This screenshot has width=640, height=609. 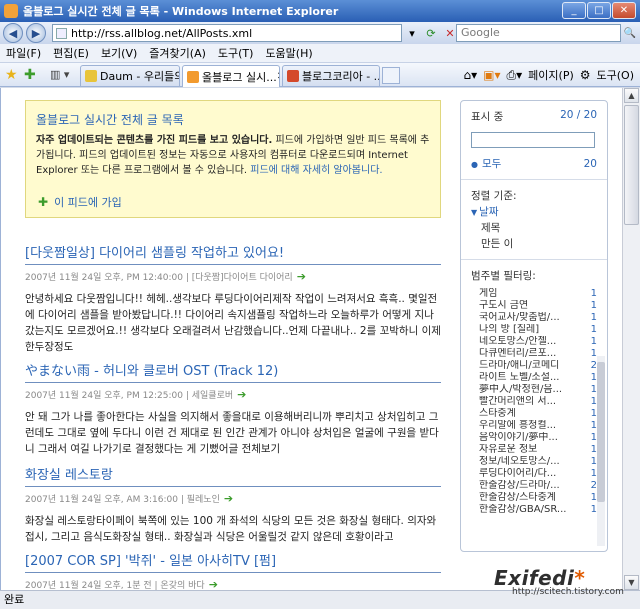 What do you see at coordinates (488, 212) in the screenshot?
I see `sort-date-label: 날짜` at bounding box center [488, 212].